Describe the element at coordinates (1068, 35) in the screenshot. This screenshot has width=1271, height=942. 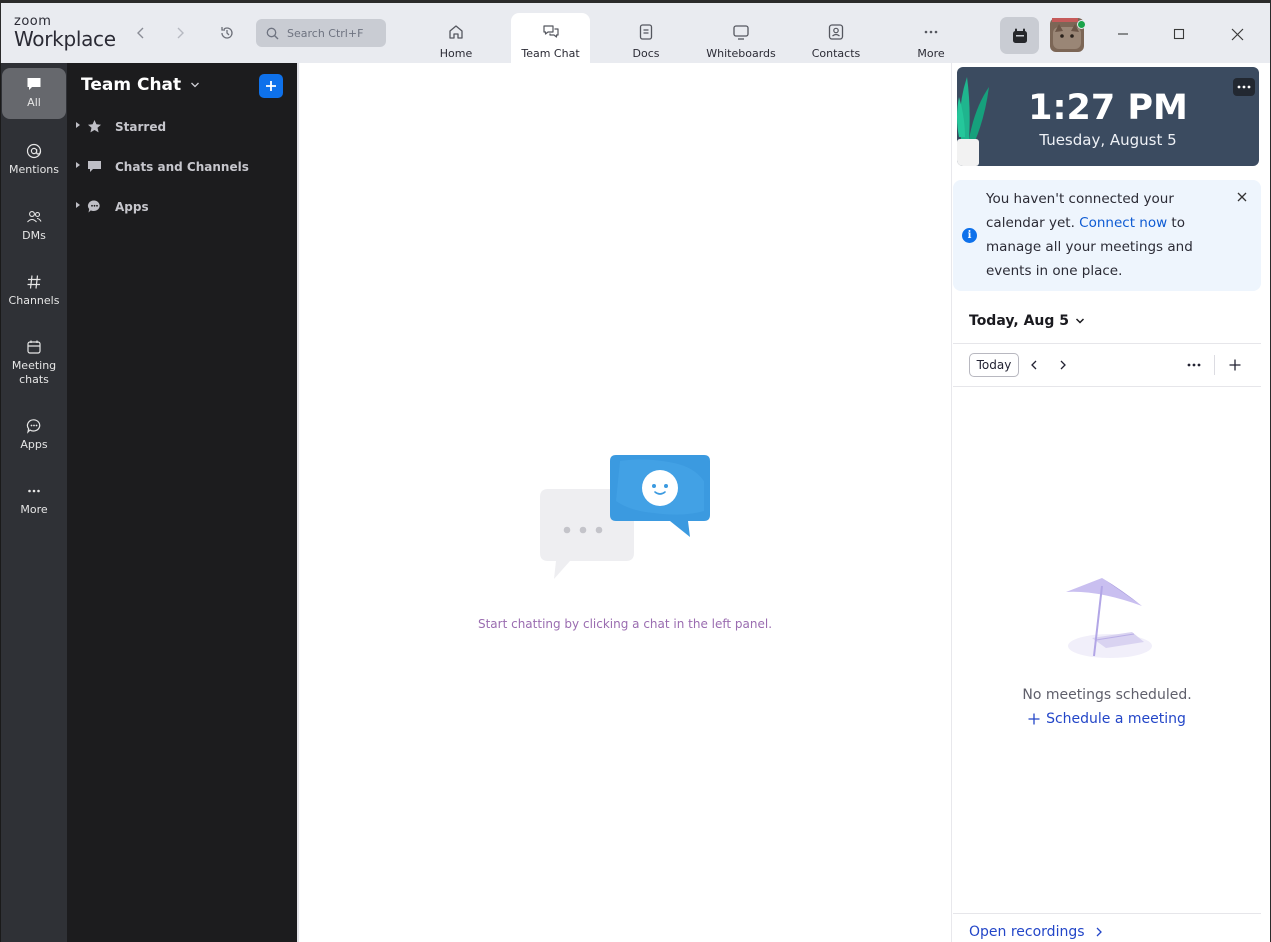
I see `avatar` at that location.